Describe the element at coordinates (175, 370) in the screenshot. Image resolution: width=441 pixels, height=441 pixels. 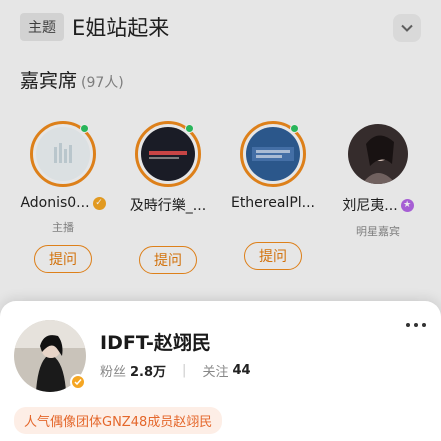
I see `profile-stats: 粉丝 2.8万 | 关注 44` at that location.